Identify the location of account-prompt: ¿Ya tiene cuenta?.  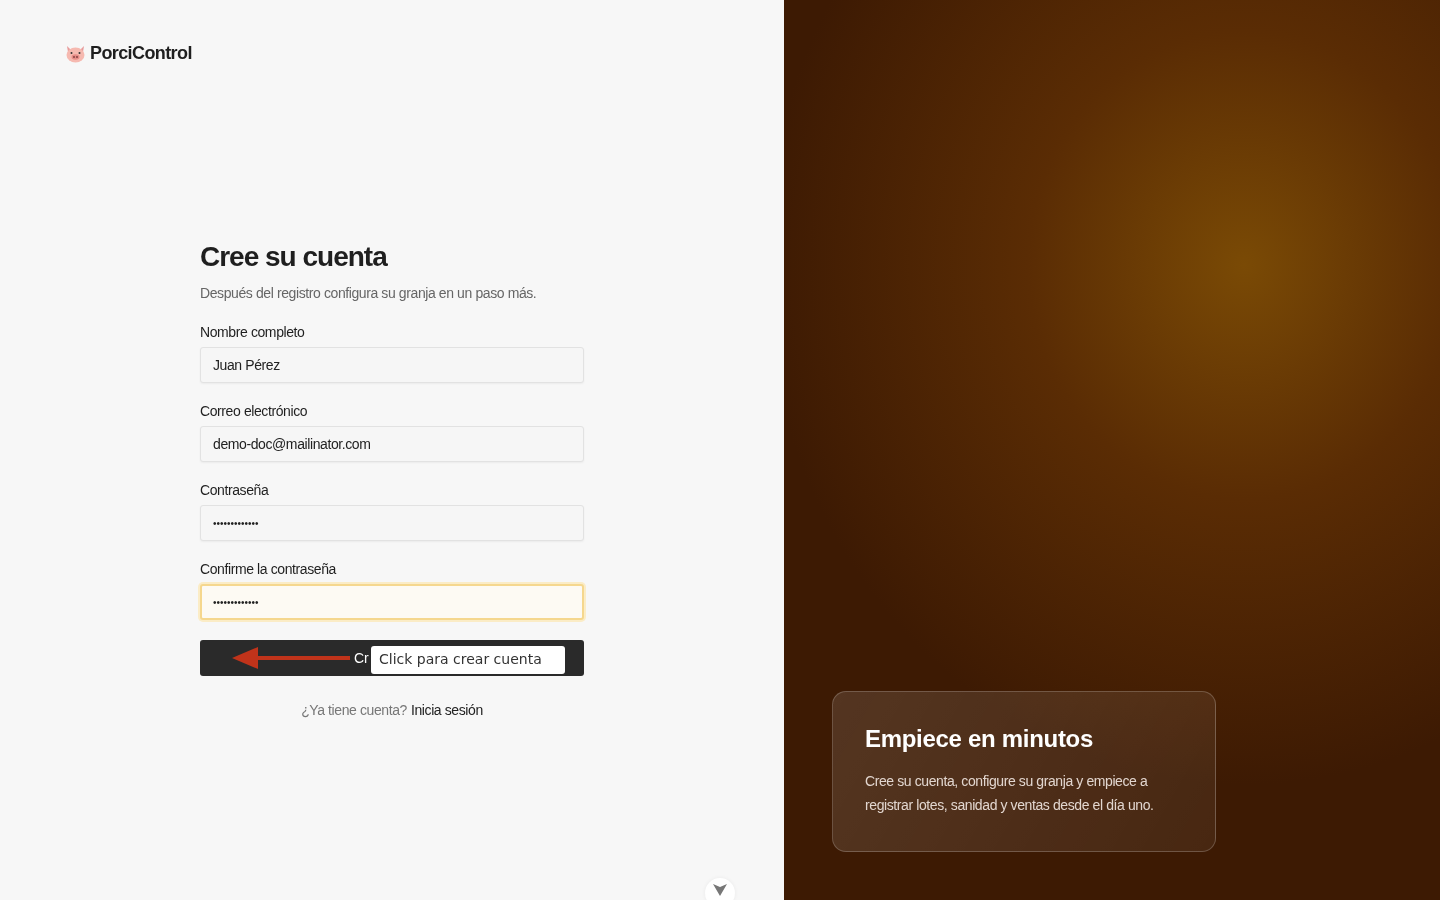
(354, 710).